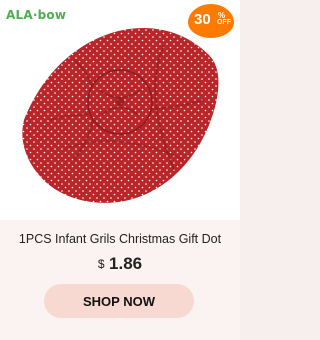 The height and width of the screenshot is (340, 320). Describe the element at coordinates (126, 263) in the screenshot. I see `price-amount: 1.86` at that location.